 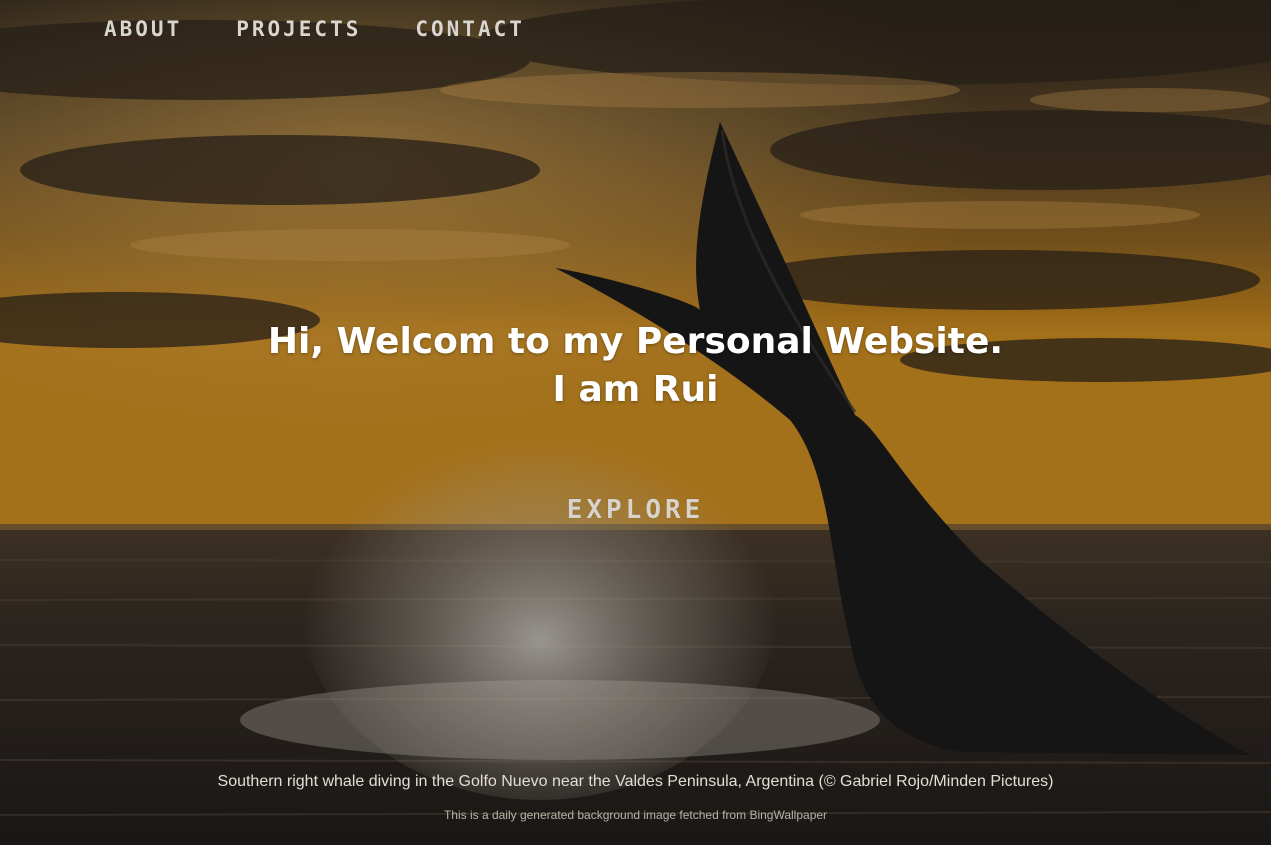 I want to click on explore-button: EXPLORE, so click(x=636, y=510).